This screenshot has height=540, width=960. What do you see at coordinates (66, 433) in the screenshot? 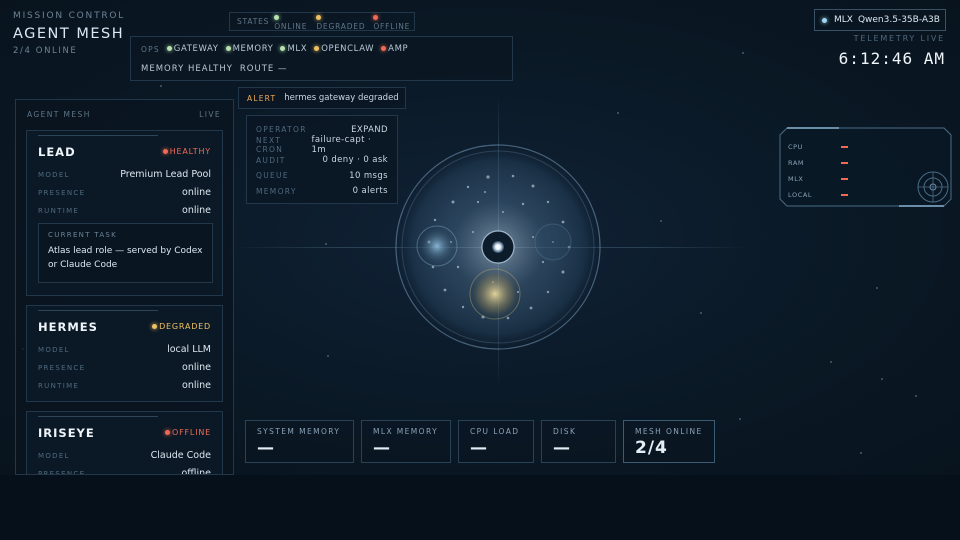
I see `agent-name: IRISEYE` at bounding box center [66, 433].